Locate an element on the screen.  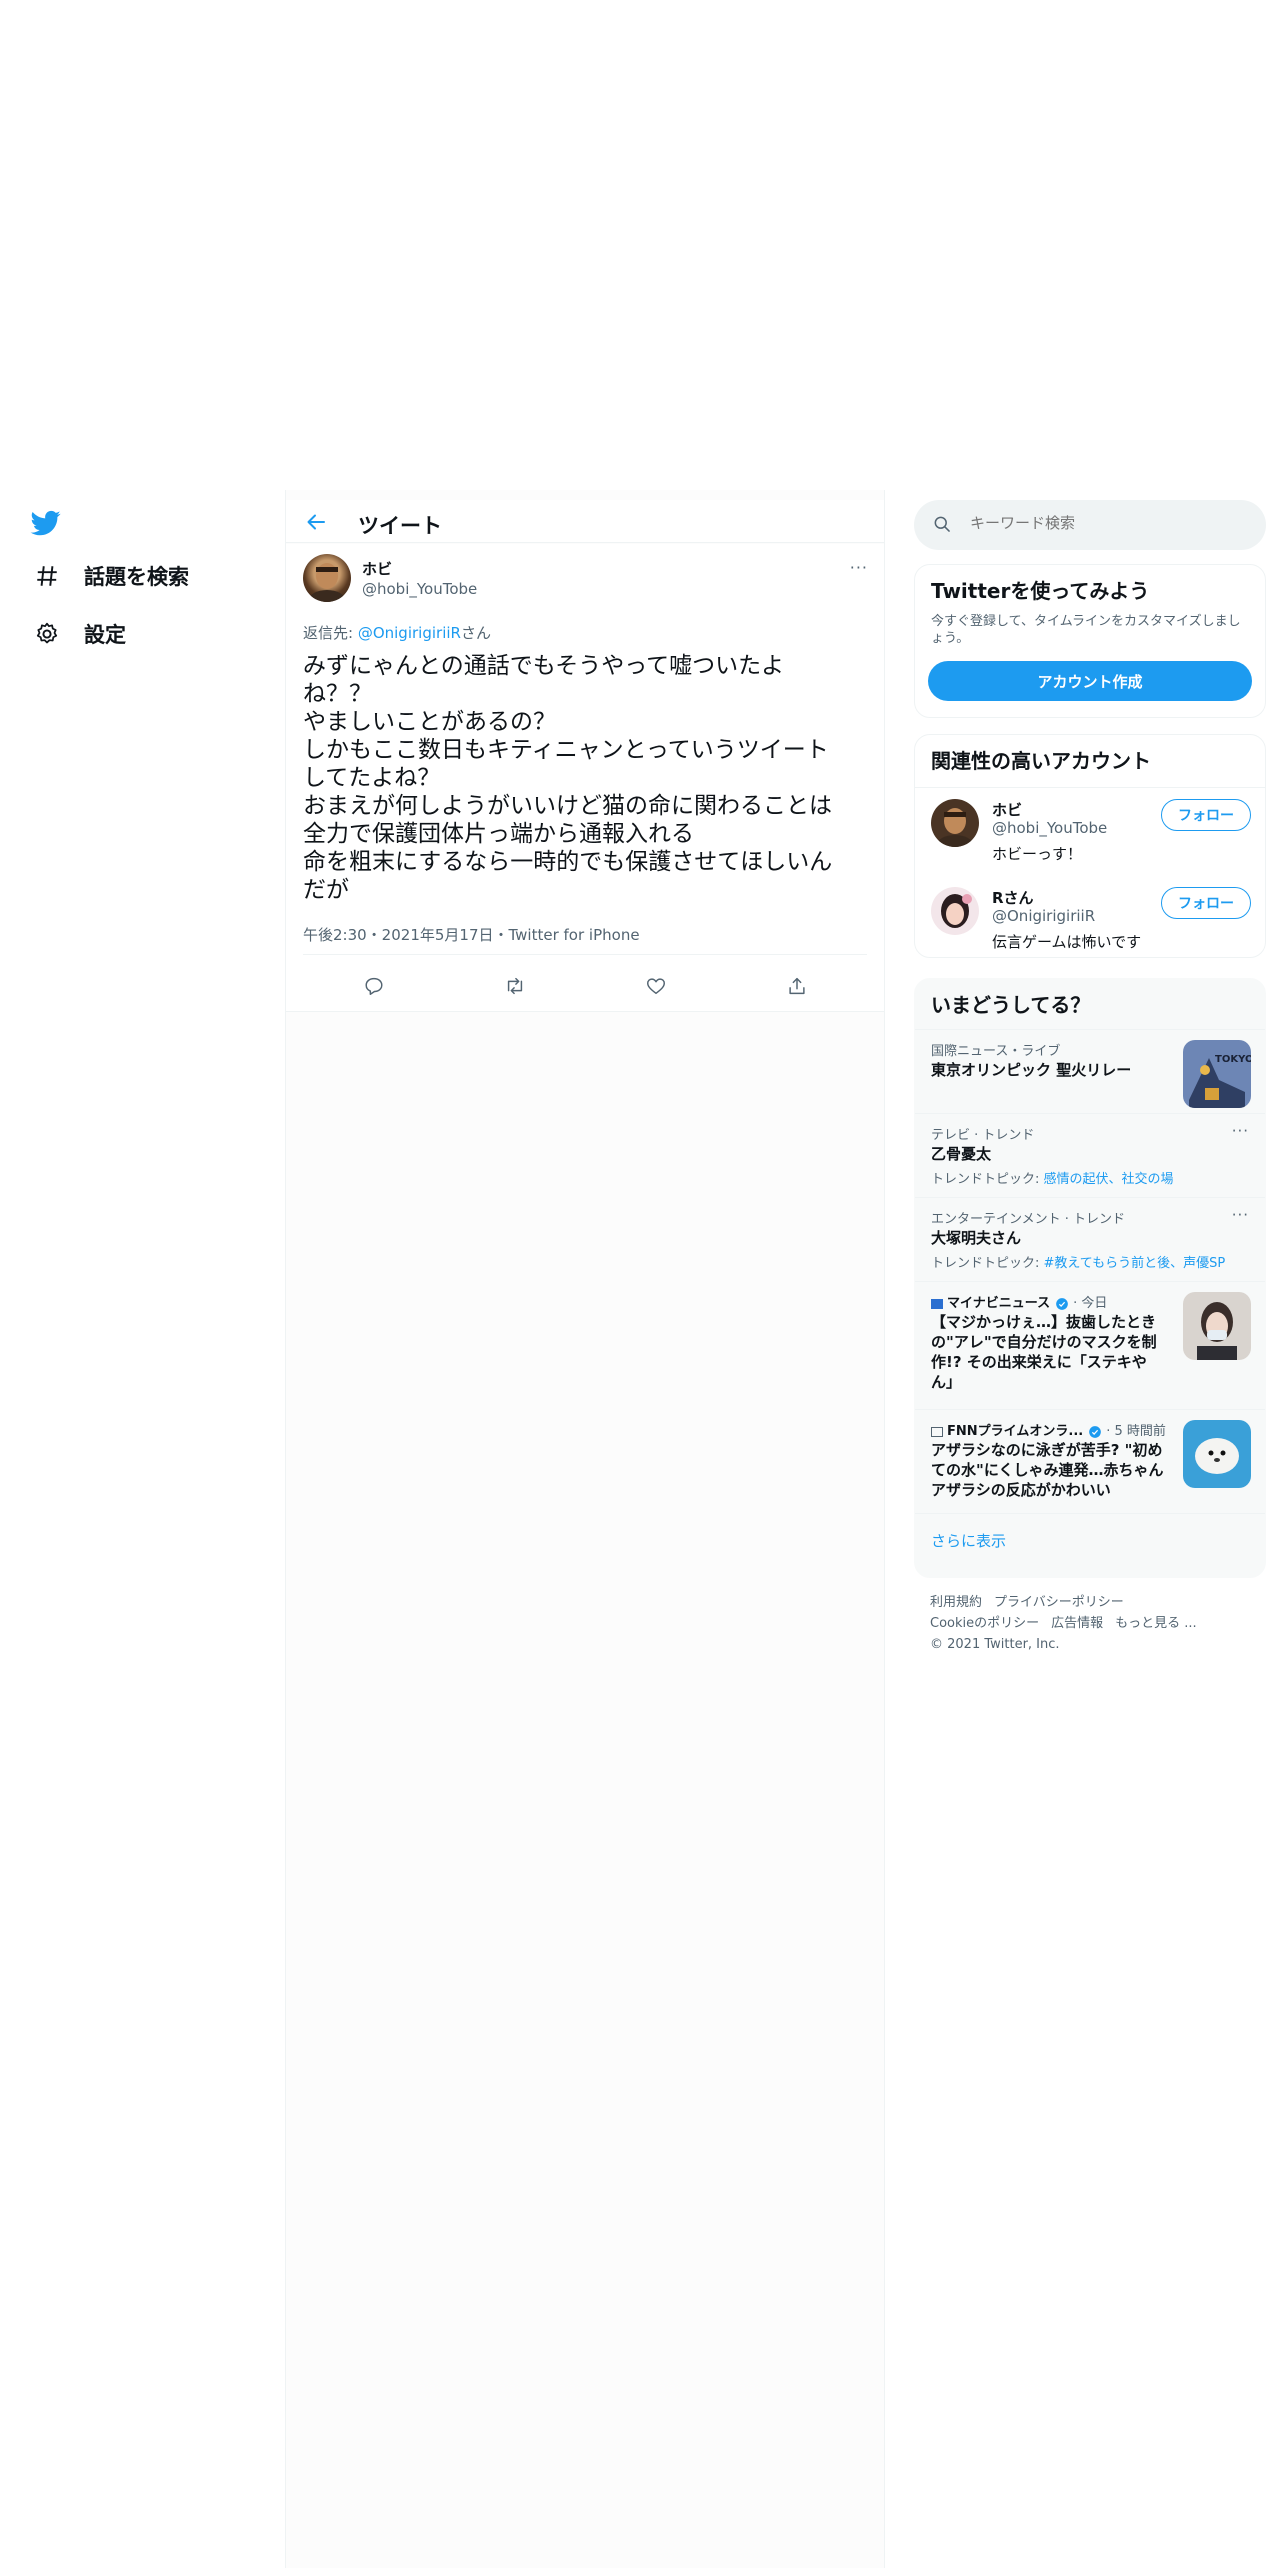
news-source: マイナビニュース · 今日 is located at coordinates (1019, 1301).